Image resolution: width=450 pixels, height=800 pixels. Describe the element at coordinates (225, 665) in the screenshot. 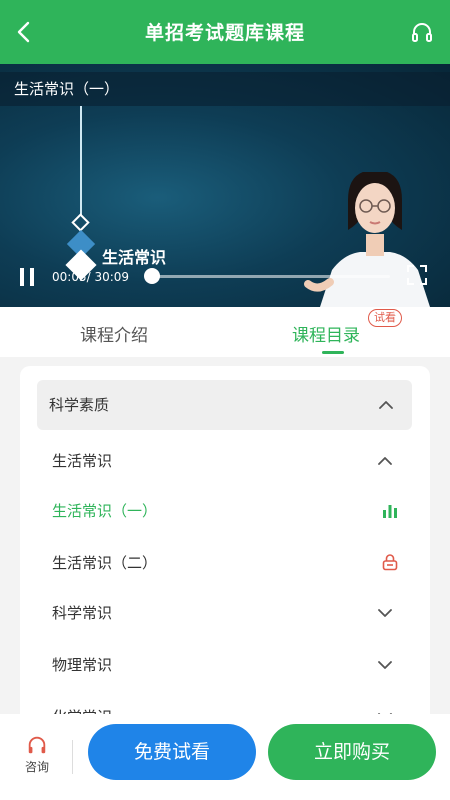

I see `group-row-physics: 物理常识` at that location.